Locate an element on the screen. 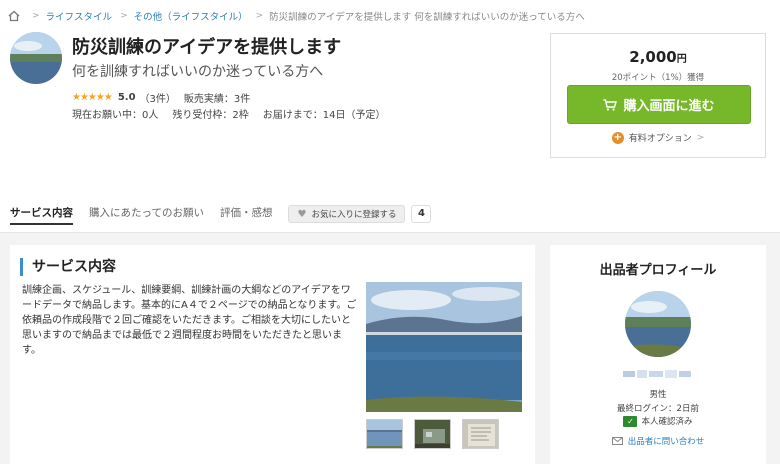 The image size is (780, 464). seller-profile-title: 出品者プロフィール is located at coordinates (658, 270).